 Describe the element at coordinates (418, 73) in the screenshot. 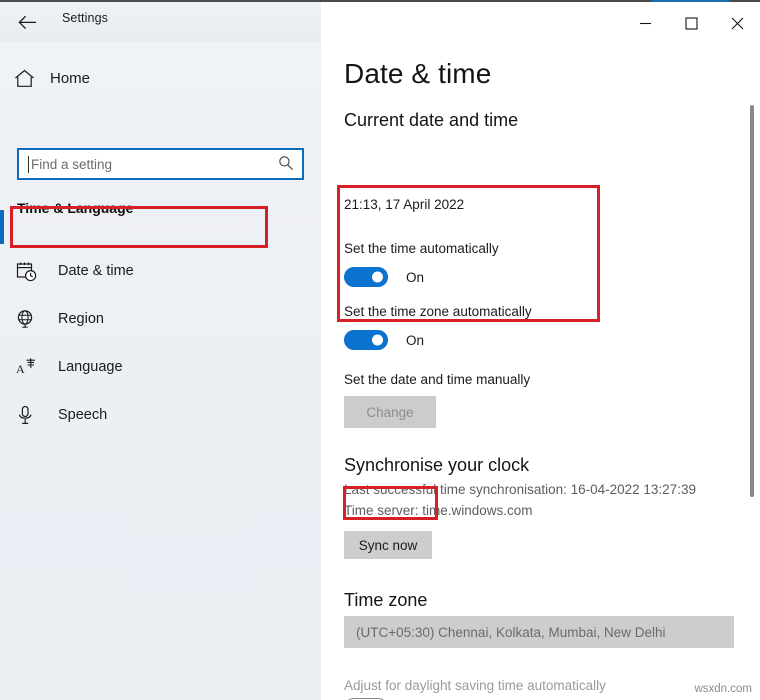

I see `page-title: Date & time` at that location.